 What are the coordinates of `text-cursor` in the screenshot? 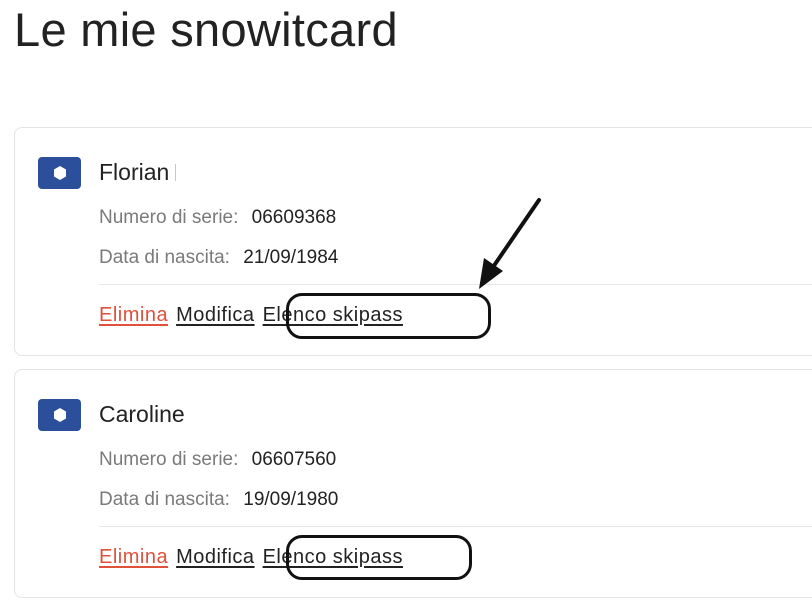 It's located at (176, 172).